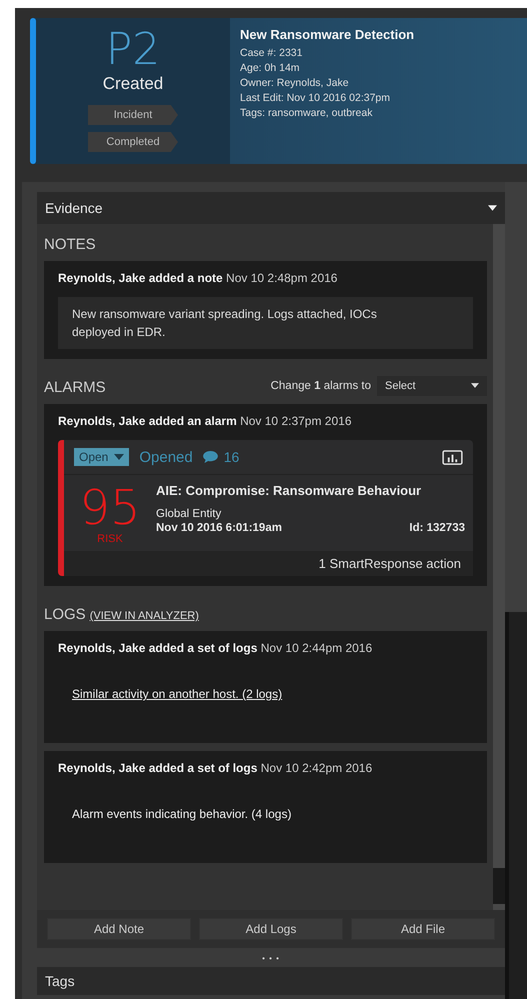 The width and height of the screenshot is (527, 999). I want to click on priority: P2, so click(133, 50).